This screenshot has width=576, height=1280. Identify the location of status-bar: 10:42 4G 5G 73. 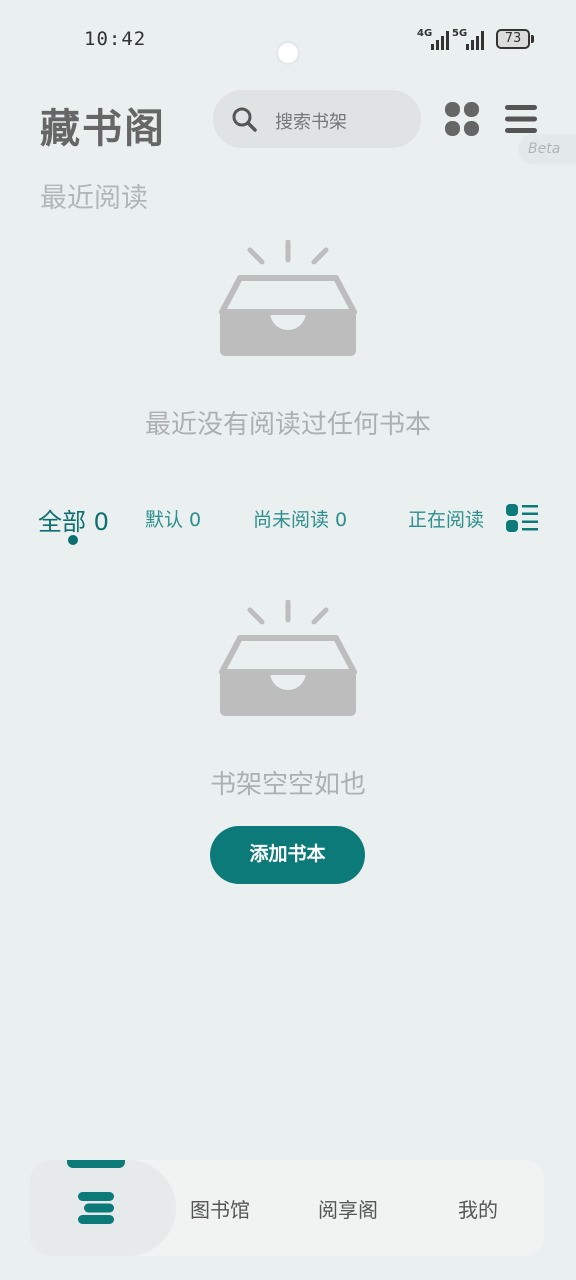
(288, 35).